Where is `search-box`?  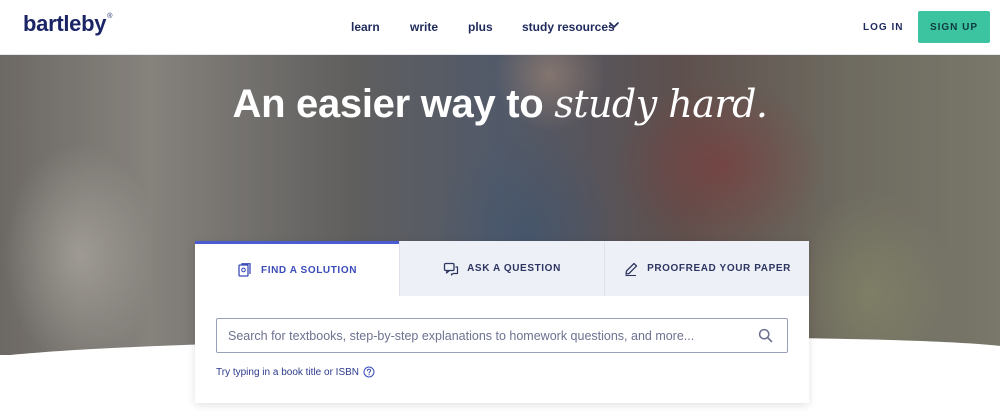 search-box is located at coordinates (502, 335).